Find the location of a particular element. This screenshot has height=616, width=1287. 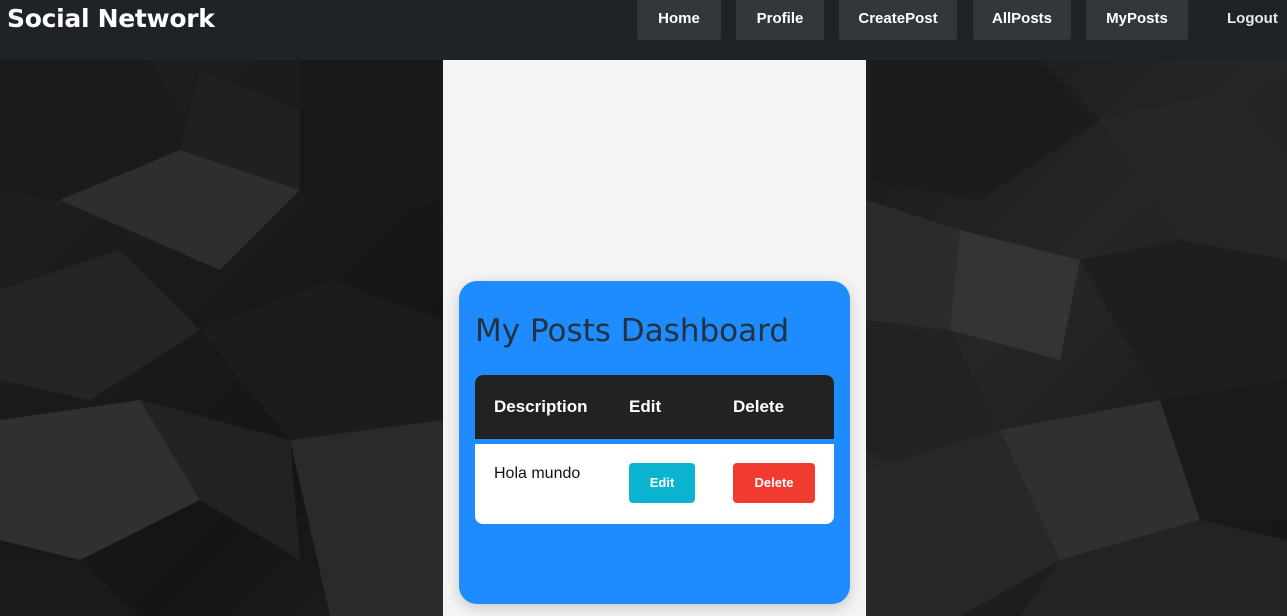

nav-profile-button: Profile is located at coordinates (780, 20).